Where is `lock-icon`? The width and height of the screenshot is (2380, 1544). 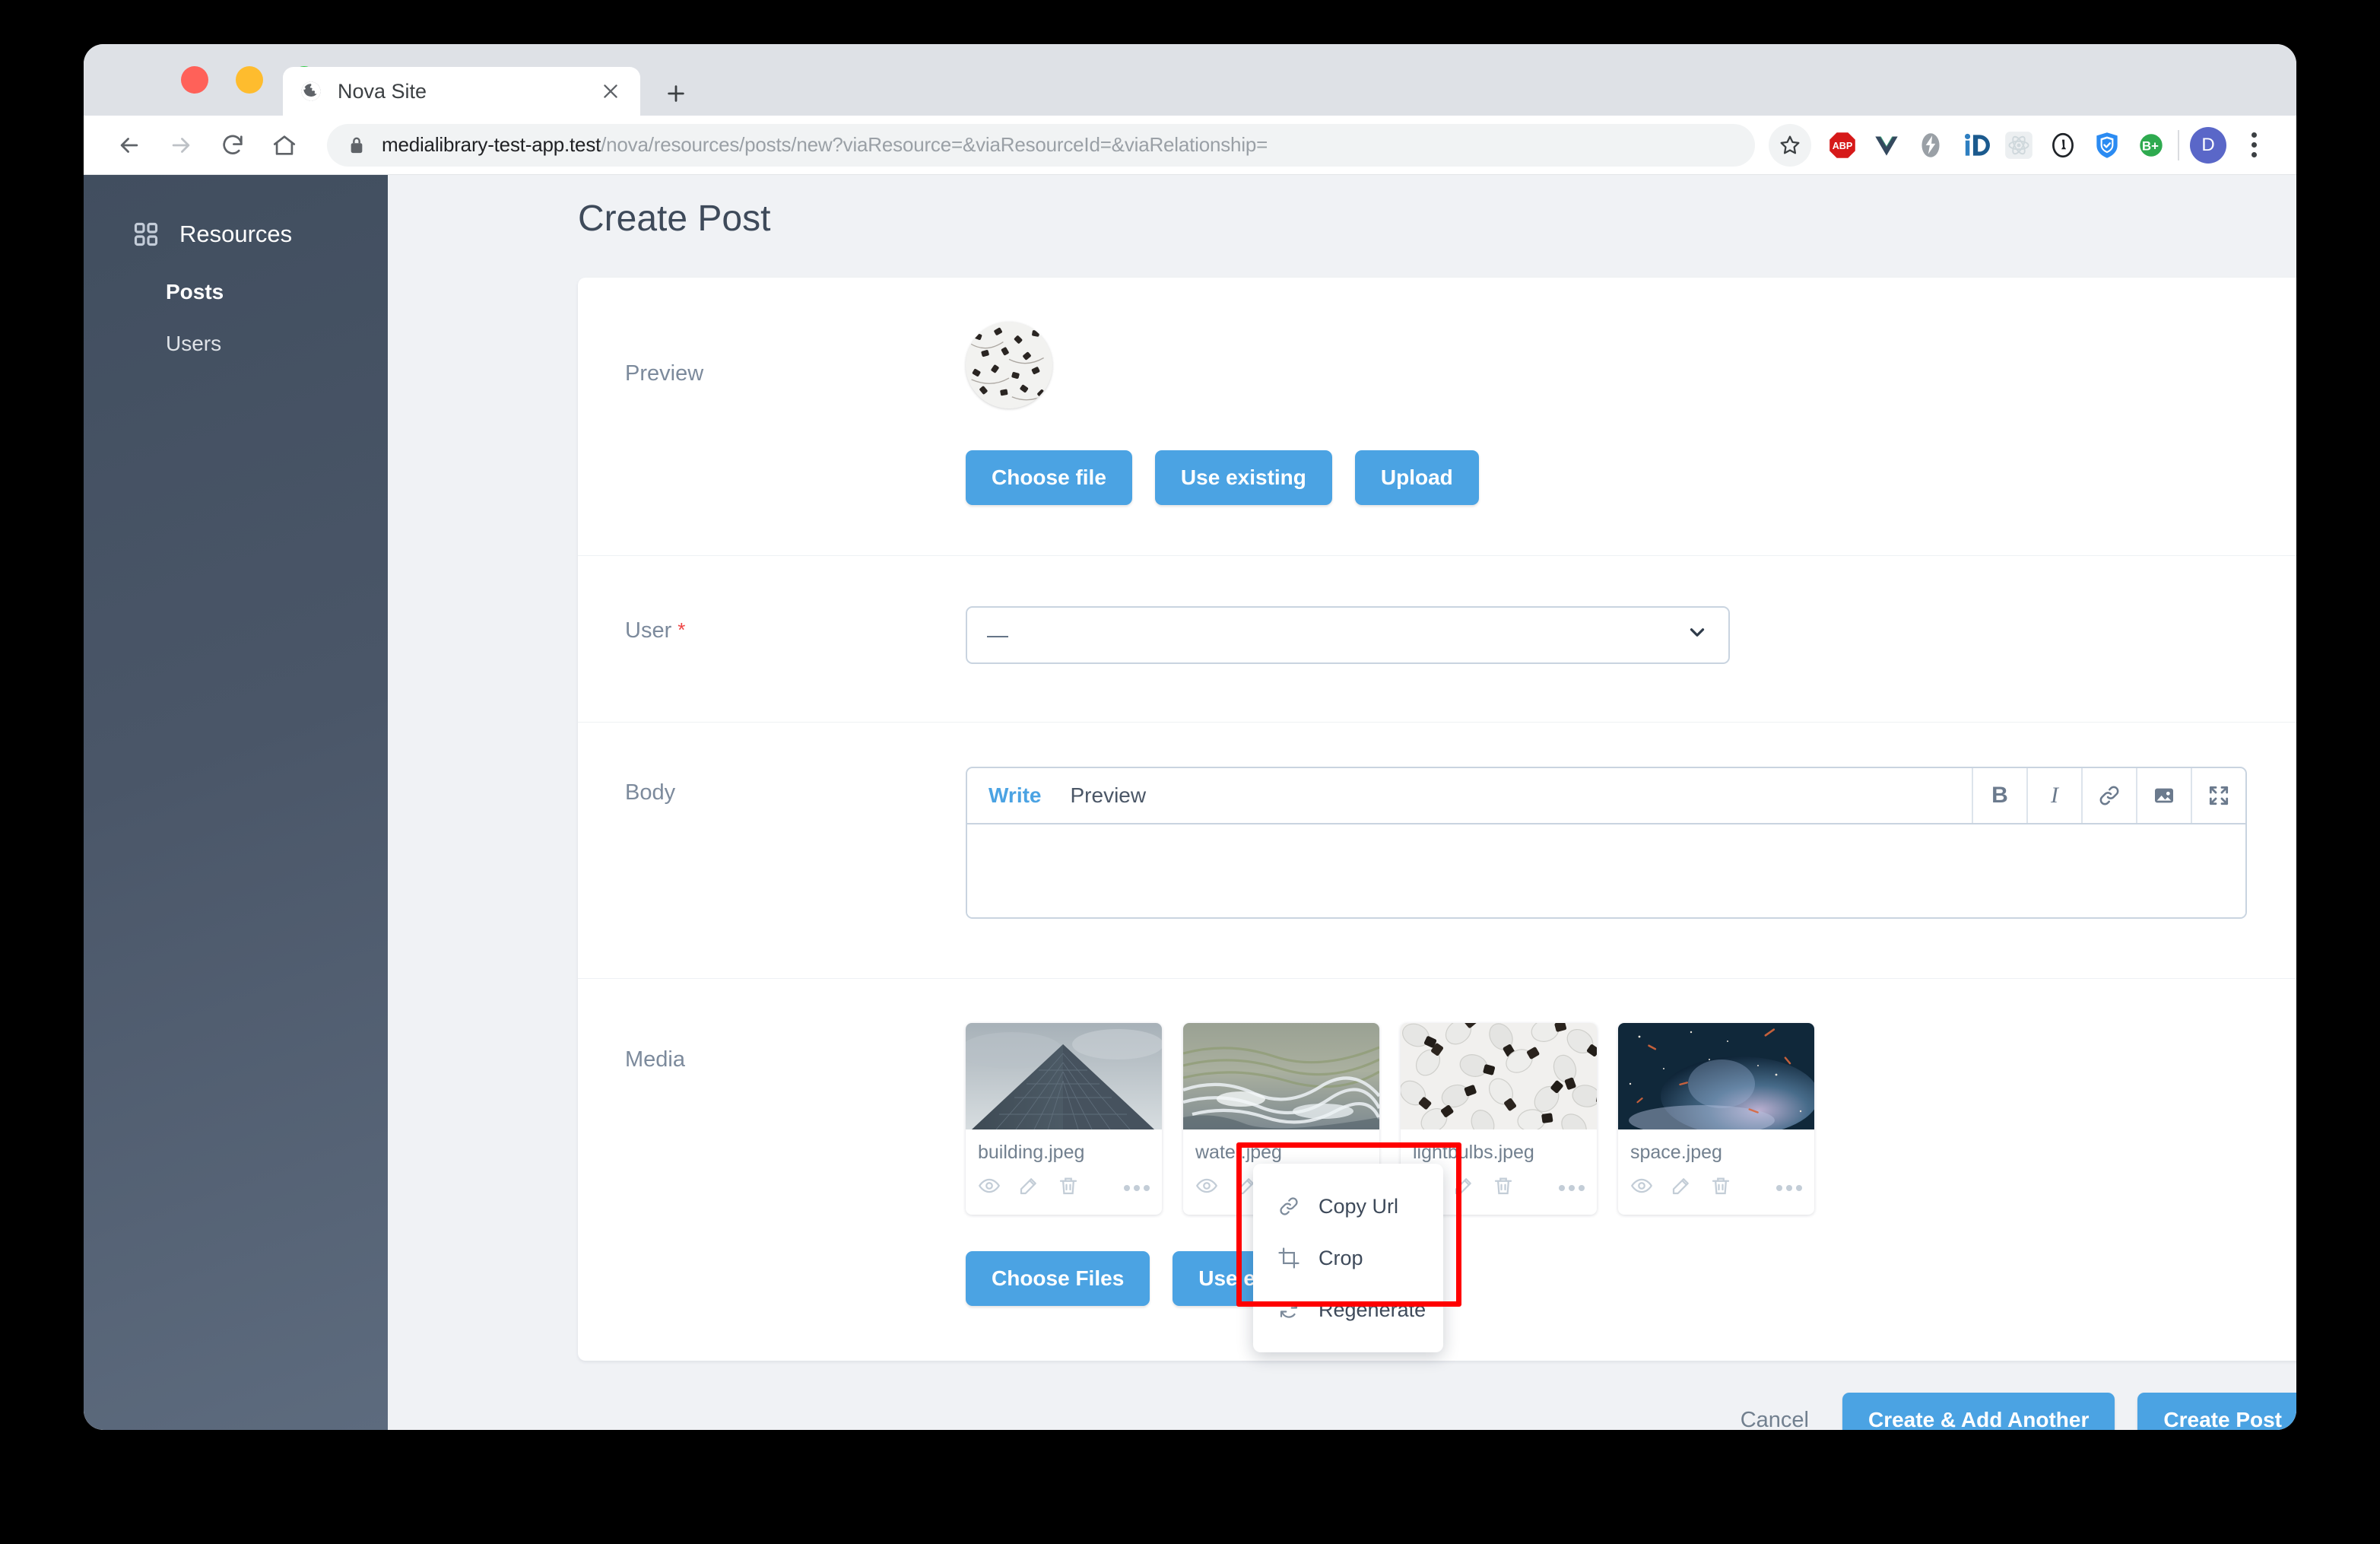 lock-icon is located at coordinates (356, 145).